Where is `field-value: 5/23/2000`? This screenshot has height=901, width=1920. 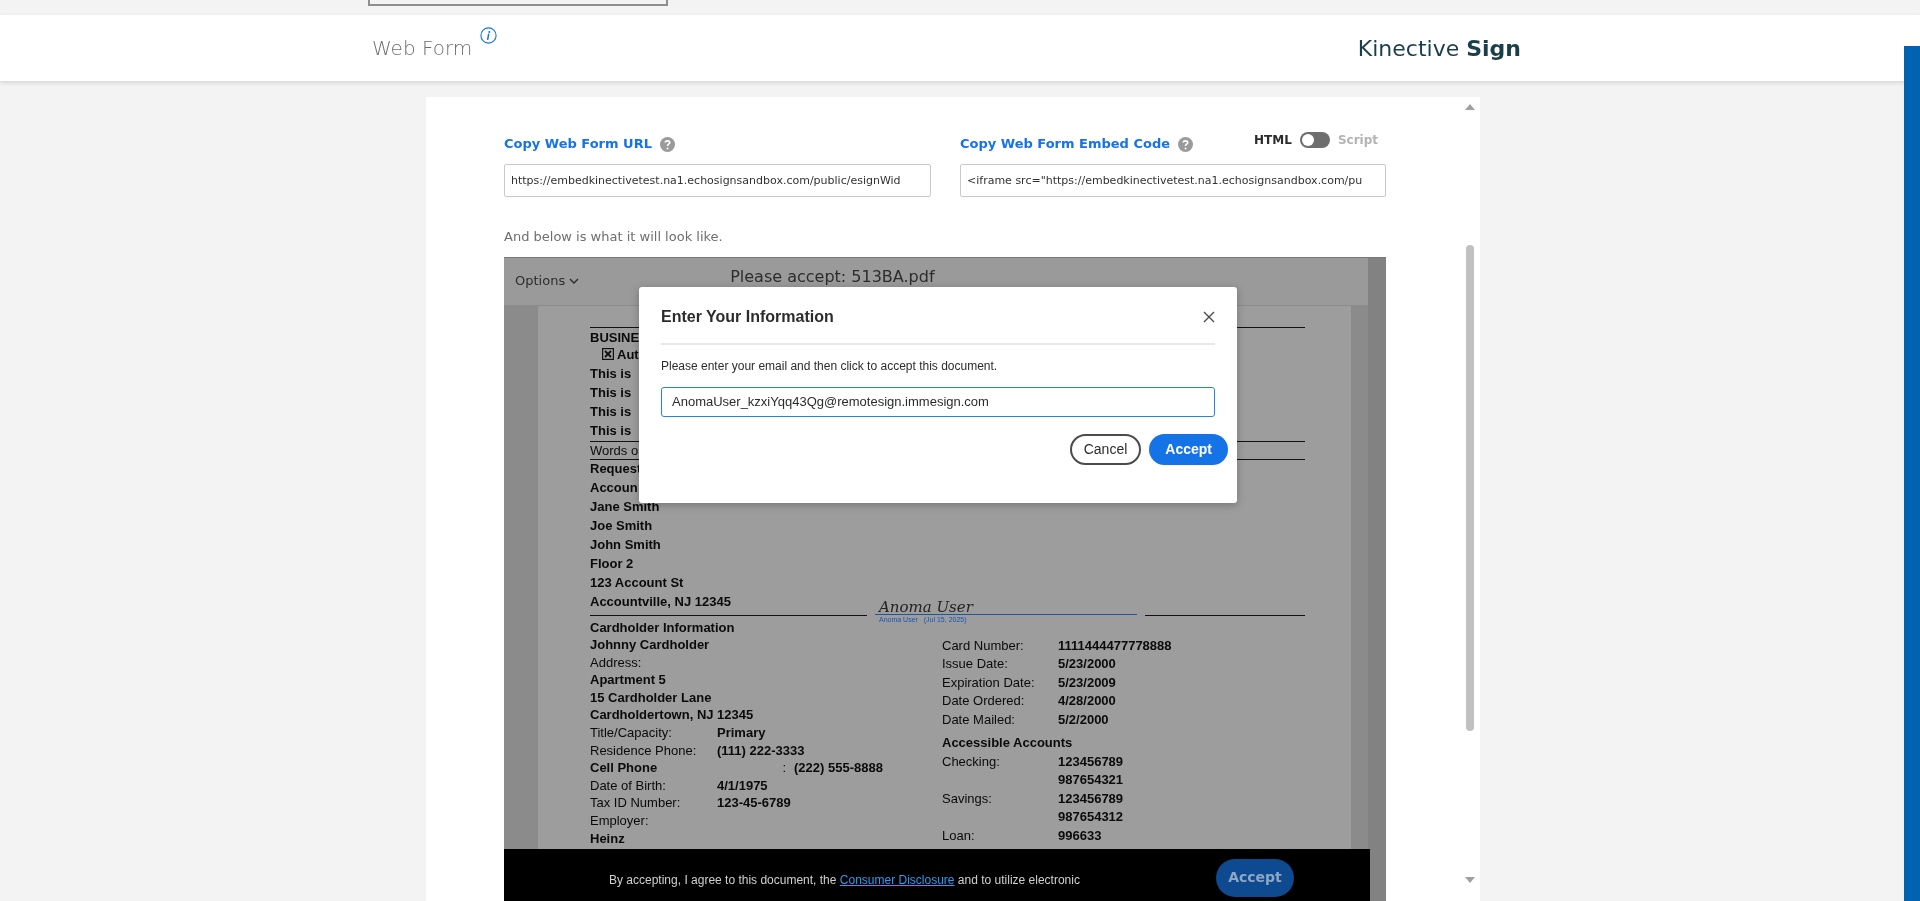
field-value: 5/23/2000 is located at coordinates (1087, 663).